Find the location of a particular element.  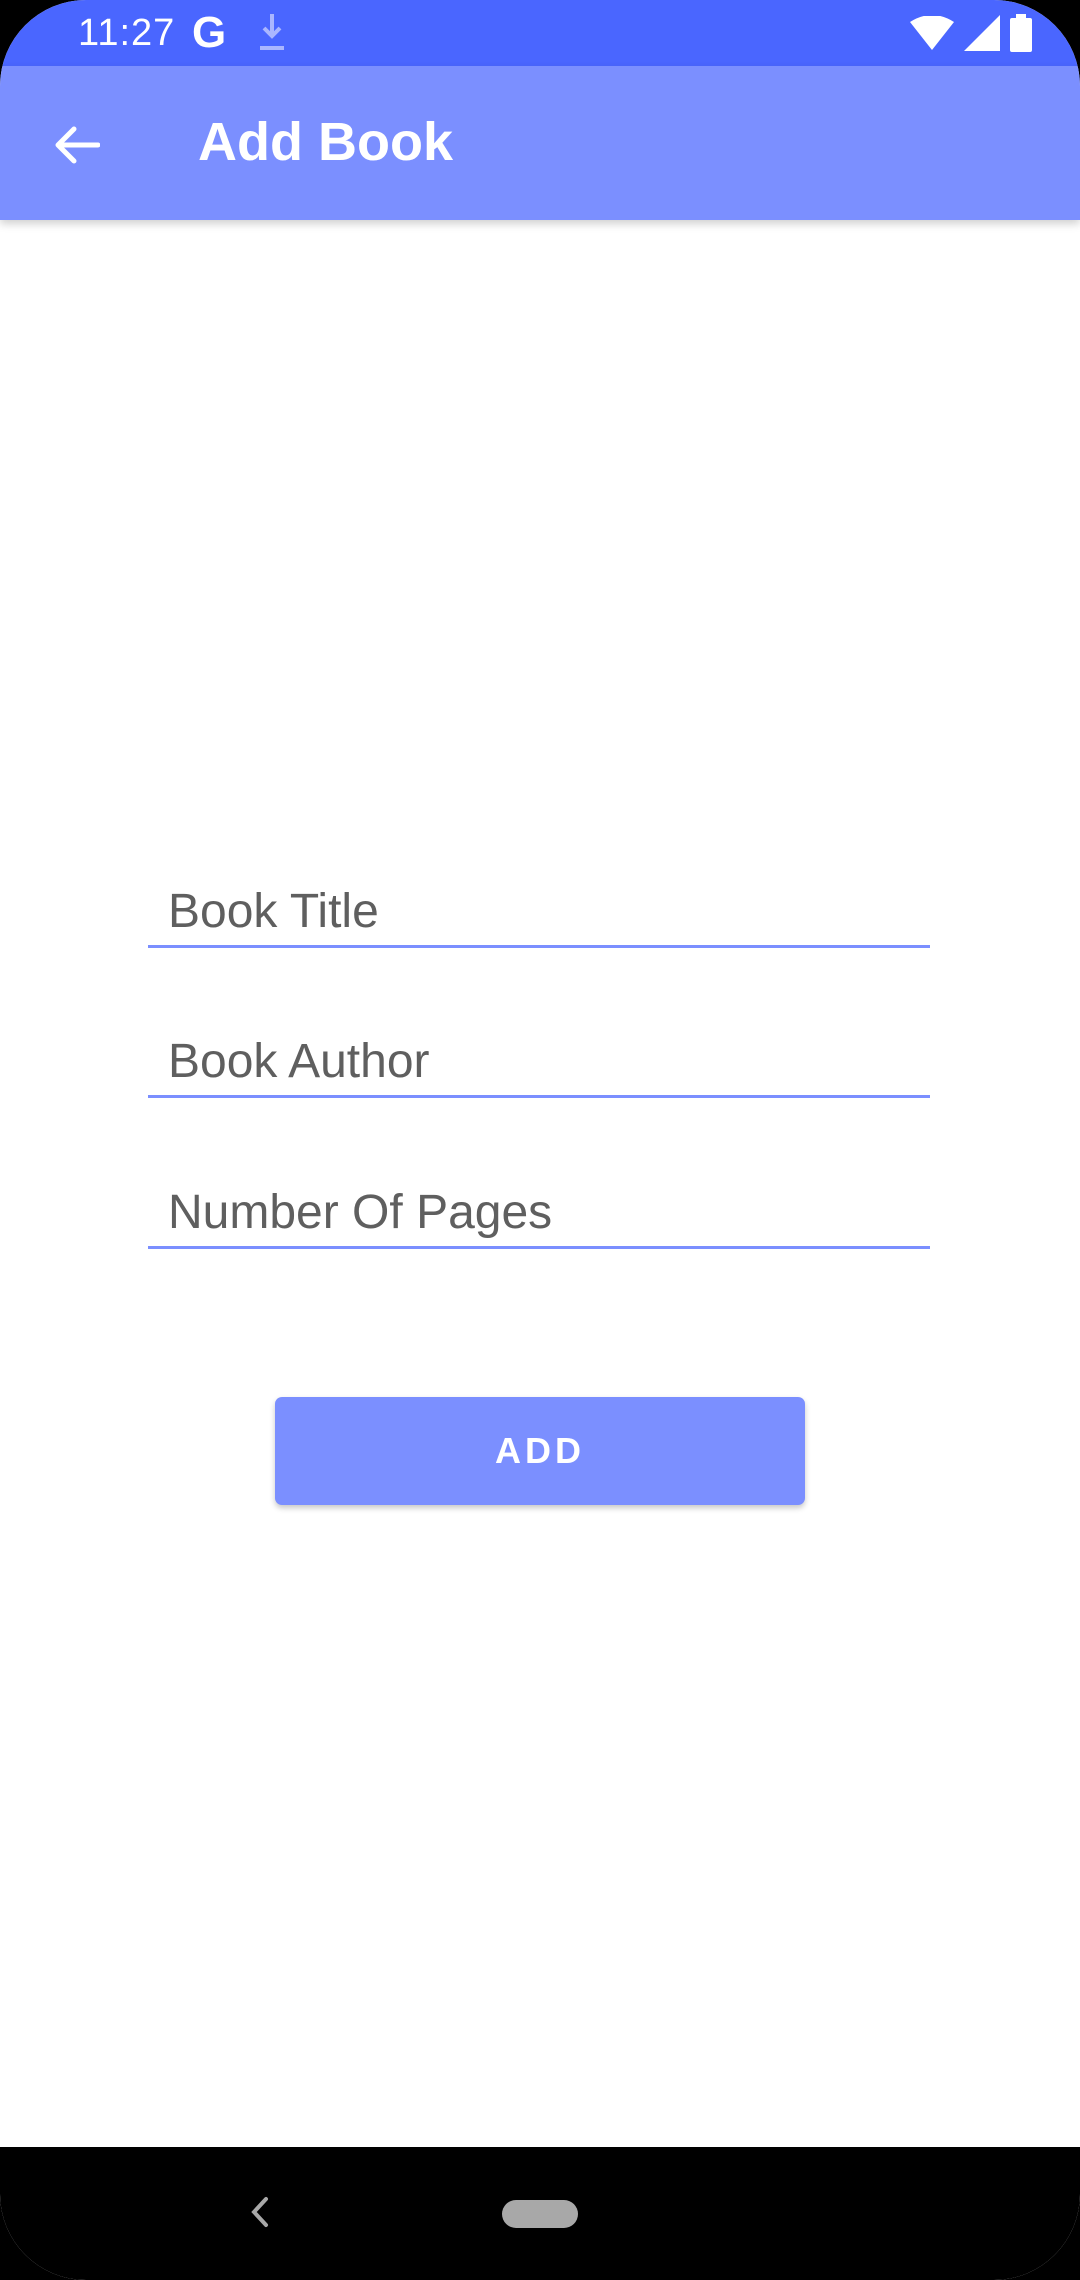

back-button is located at coordinates (76, 145).